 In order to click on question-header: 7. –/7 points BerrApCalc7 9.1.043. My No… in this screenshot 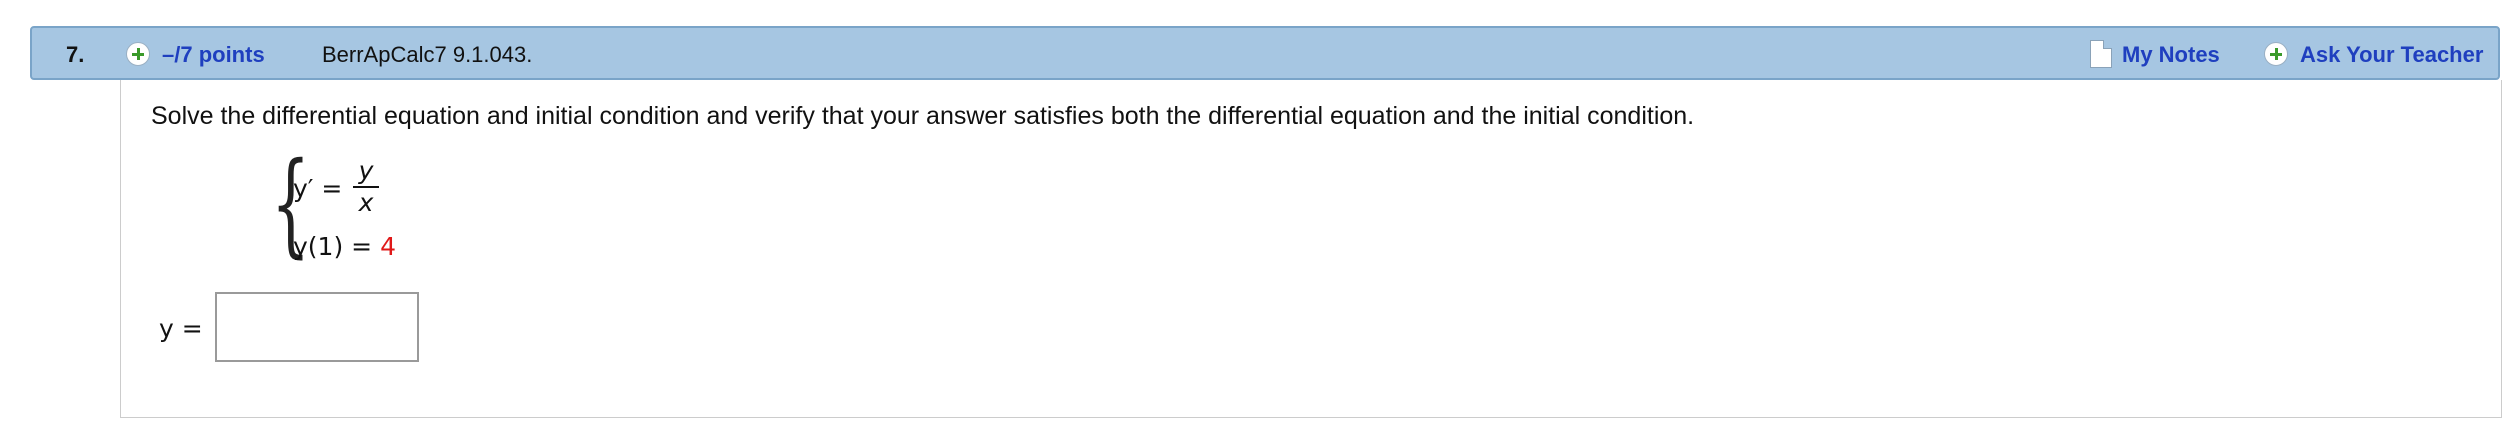, I will do `click(1265, 53)`.